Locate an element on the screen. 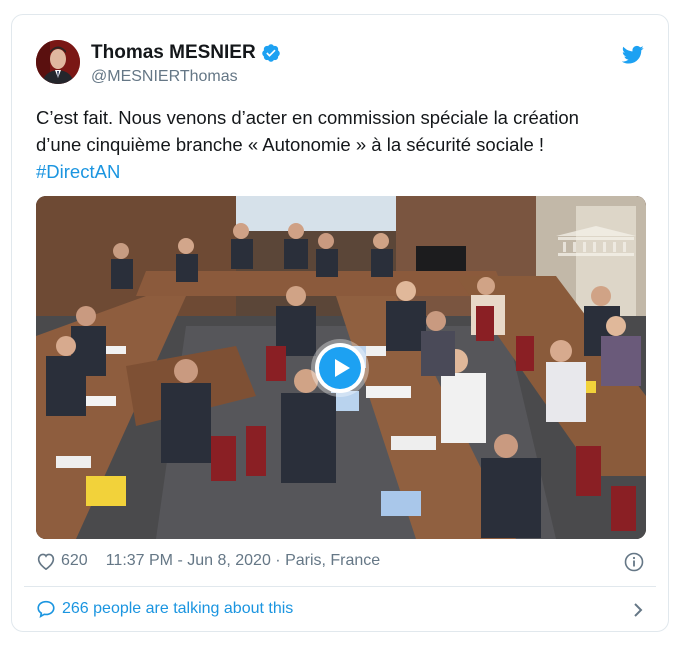 The width and height of the screenshot is (683, 651). like-button: 620 is located at coordinates (62, 561).